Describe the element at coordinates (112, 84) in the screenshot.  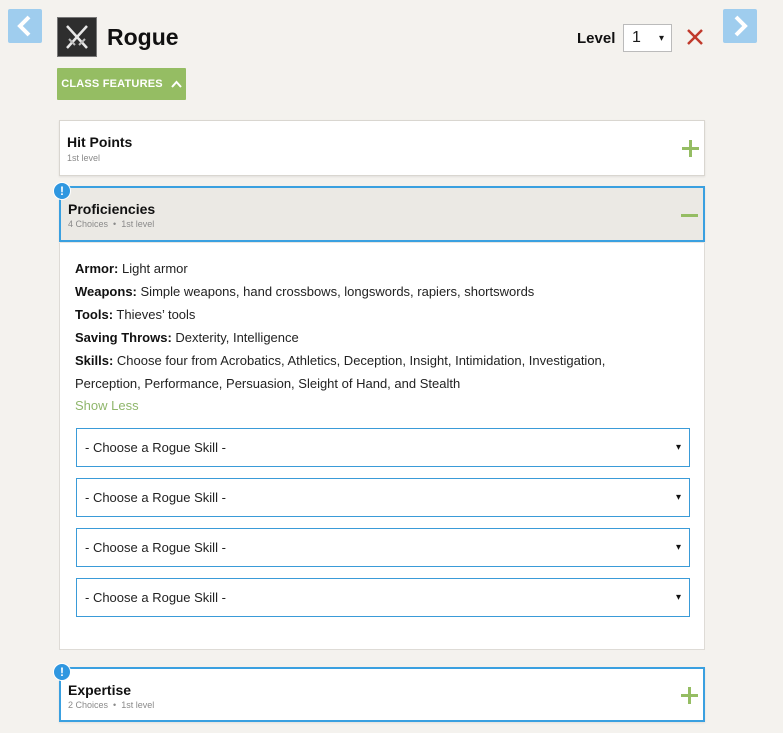
I see `class-features-label: CLASS FEATURES` at that location.